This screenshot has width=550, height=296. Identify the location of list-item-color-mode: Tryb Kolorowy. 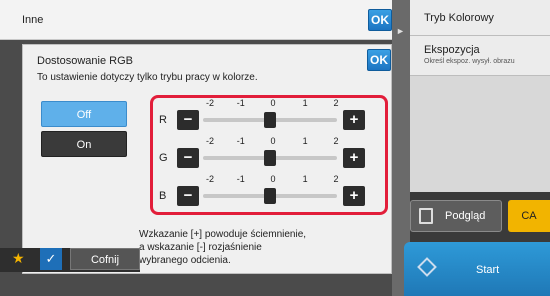
(480, 18).